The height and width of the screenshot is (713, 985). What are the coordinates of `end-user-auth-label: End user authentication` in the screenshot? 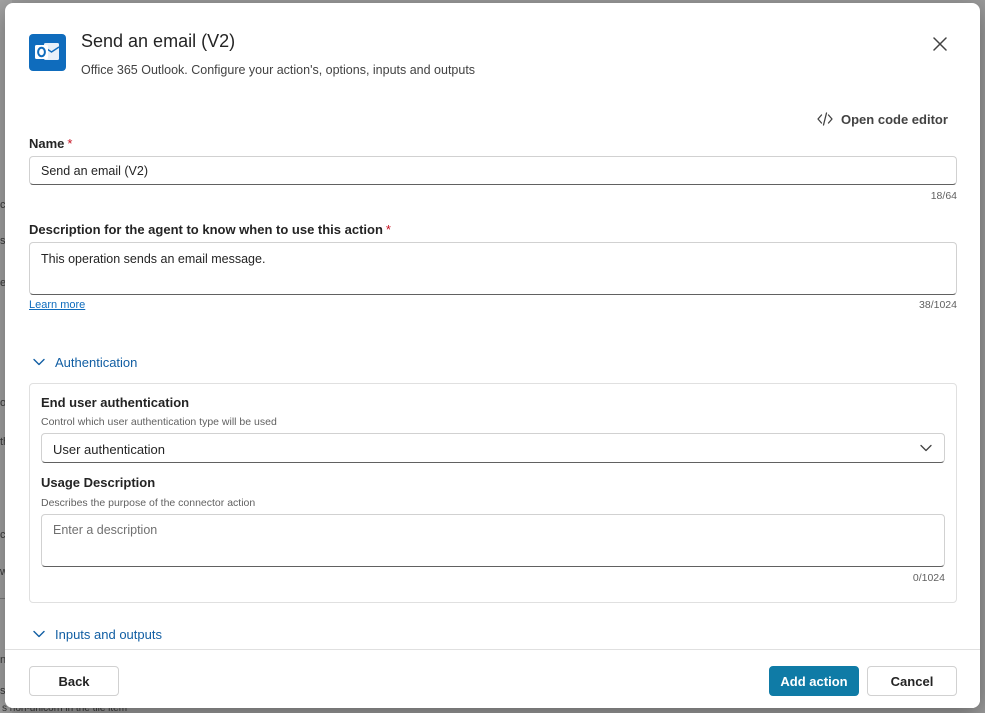 It's located at (115, 402).